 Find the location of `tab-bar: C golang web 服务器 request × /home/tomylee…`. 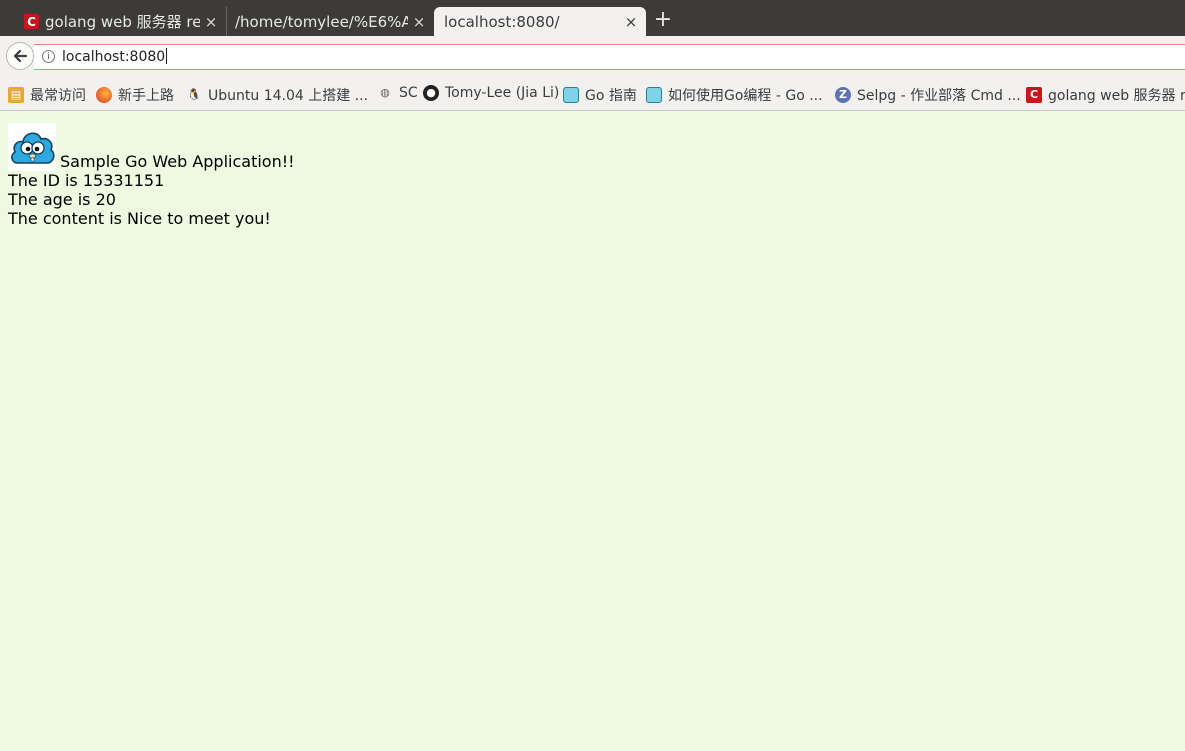

tab-bar: C golang web 服务器 request × /home/tomylee… is located at coordinates (592, 18).